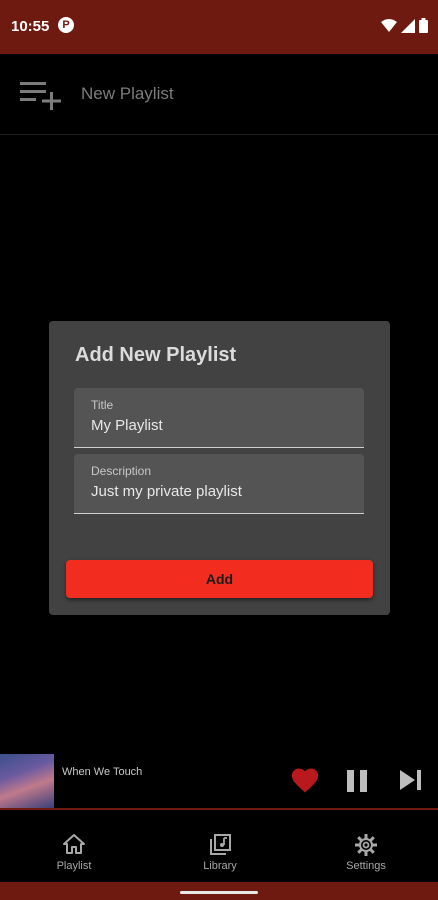  Describe the element at coordinates (102, 405) in the screenshot. I see `title-field-label: Title` at that location.